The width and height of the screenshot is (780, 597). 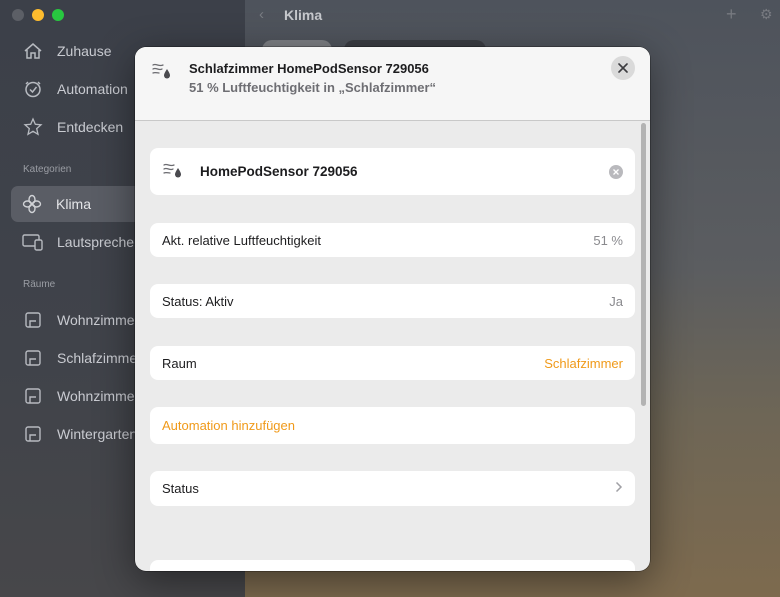 I want to click on room-label: Raum, so click(x=179, y=363).